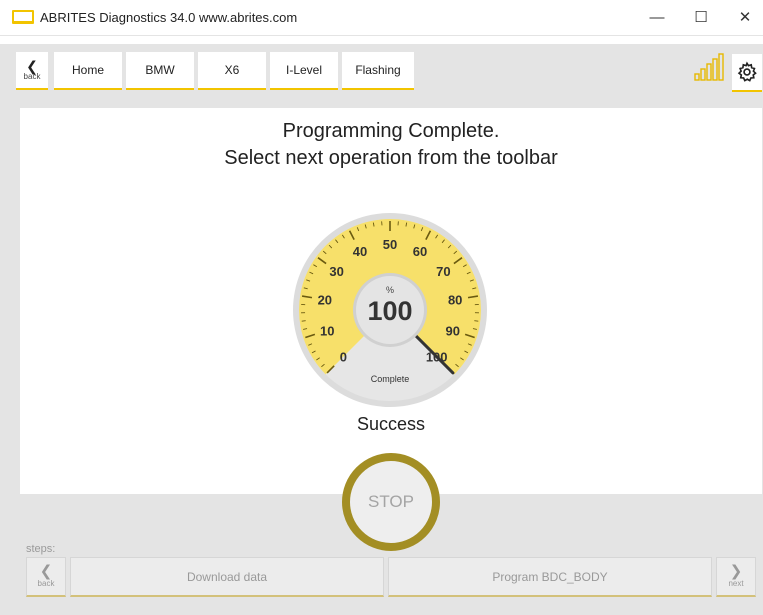  I want to click on gauge-scale-label: 70, so click(443, 271).